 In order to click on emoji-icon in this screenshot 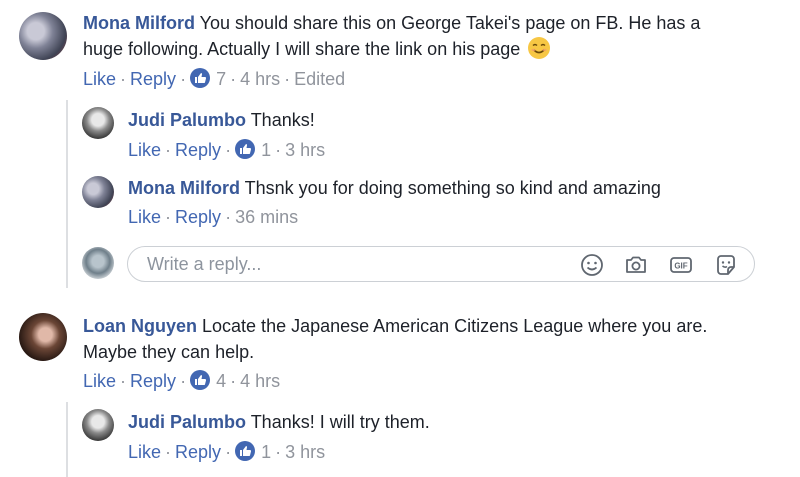, I will do `click(592, 265)`.